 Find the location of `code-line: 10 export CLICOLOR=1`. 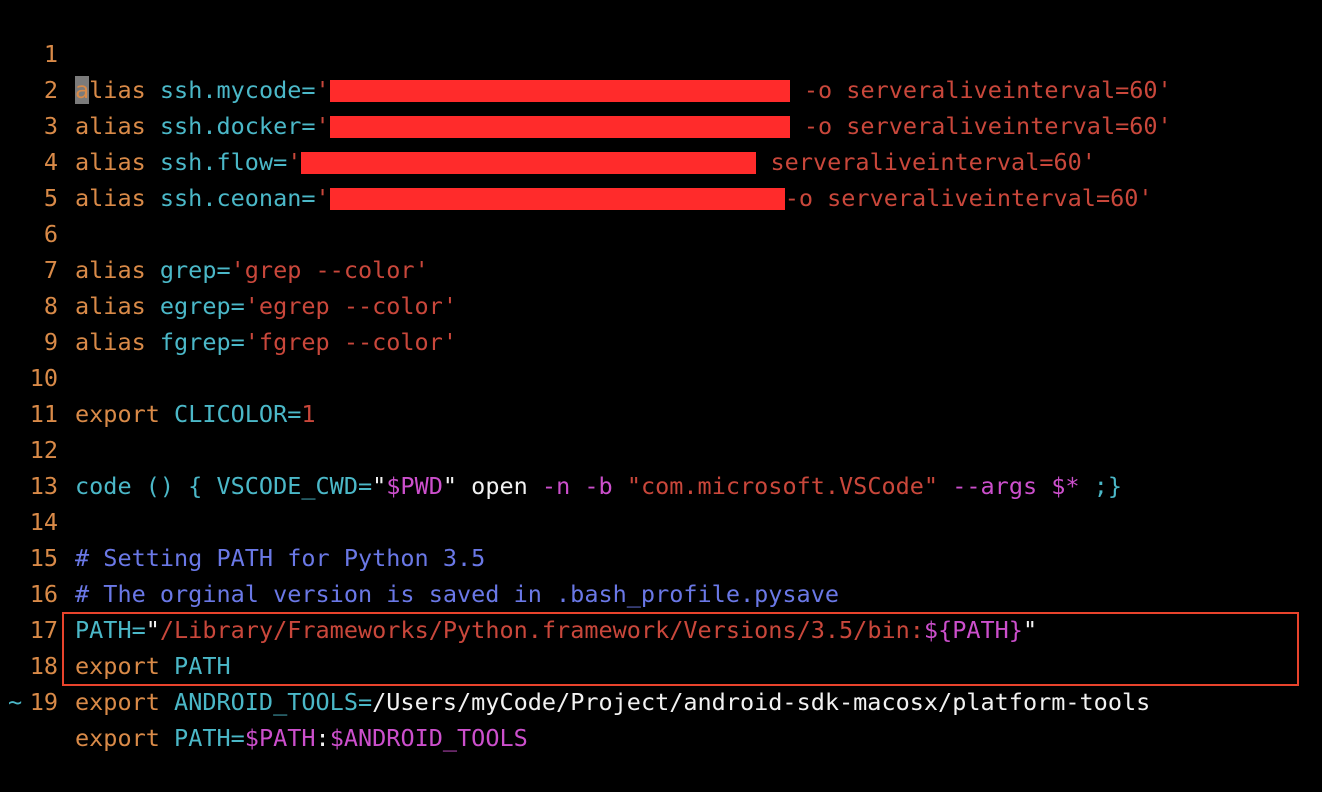

code-line: 10 export CLICOLOR=1 is located at coordinates (158, 376).